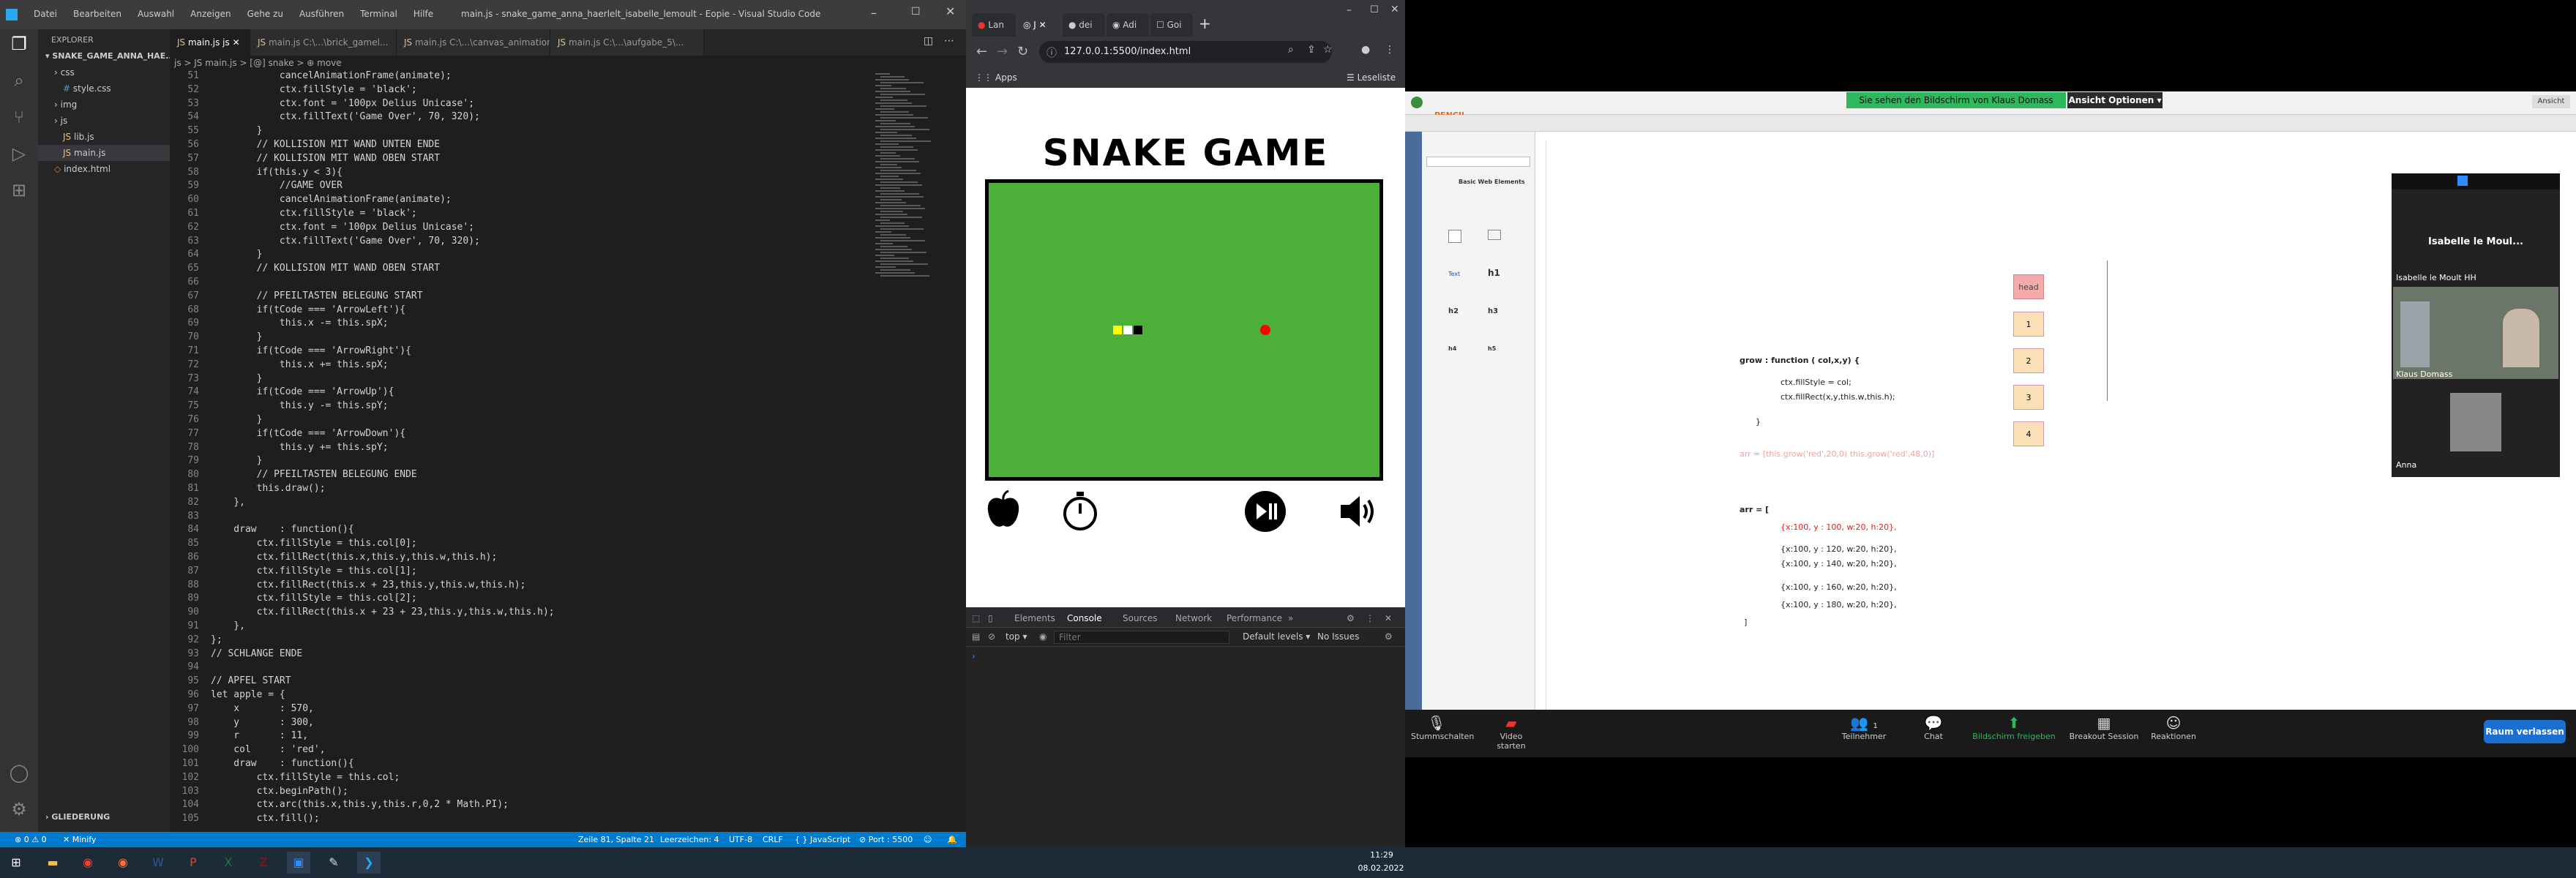 Image resolution: width=2576 pixels, height=878 pixels. Describe the element at coordinates (298, 863) in the screenshot. I see `zoom-taskbar-icon: ▣` at that location.